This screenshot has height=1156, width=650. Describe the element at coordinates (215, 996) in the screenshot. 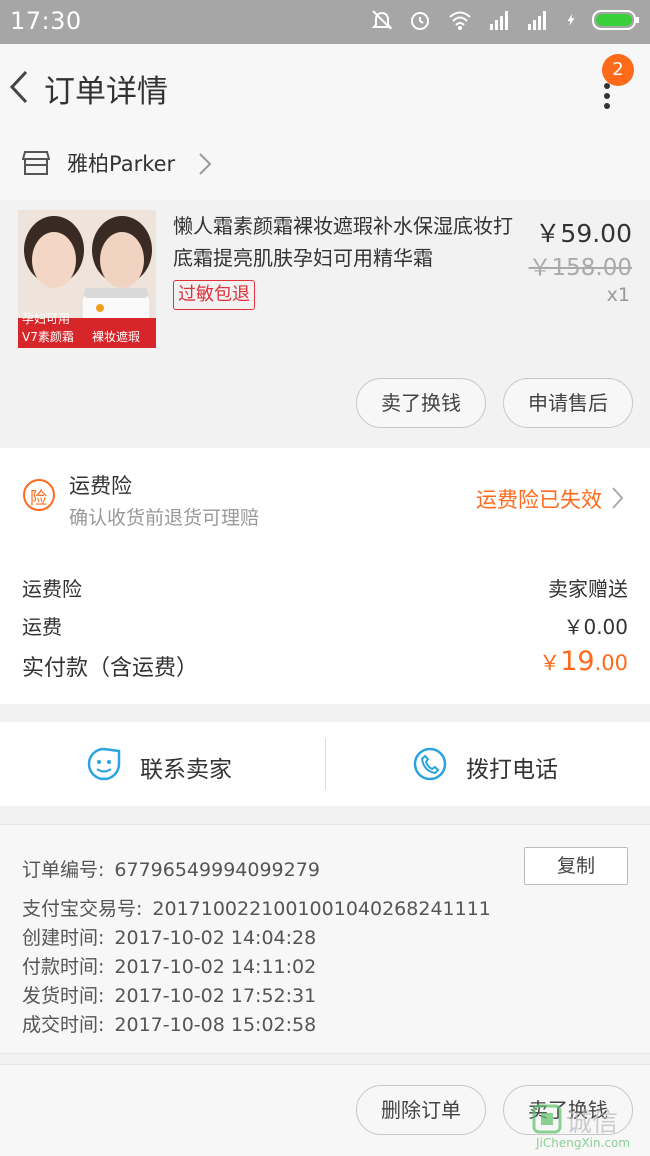

I see `info-value: 2017-10-02 17:52:31` at that location.